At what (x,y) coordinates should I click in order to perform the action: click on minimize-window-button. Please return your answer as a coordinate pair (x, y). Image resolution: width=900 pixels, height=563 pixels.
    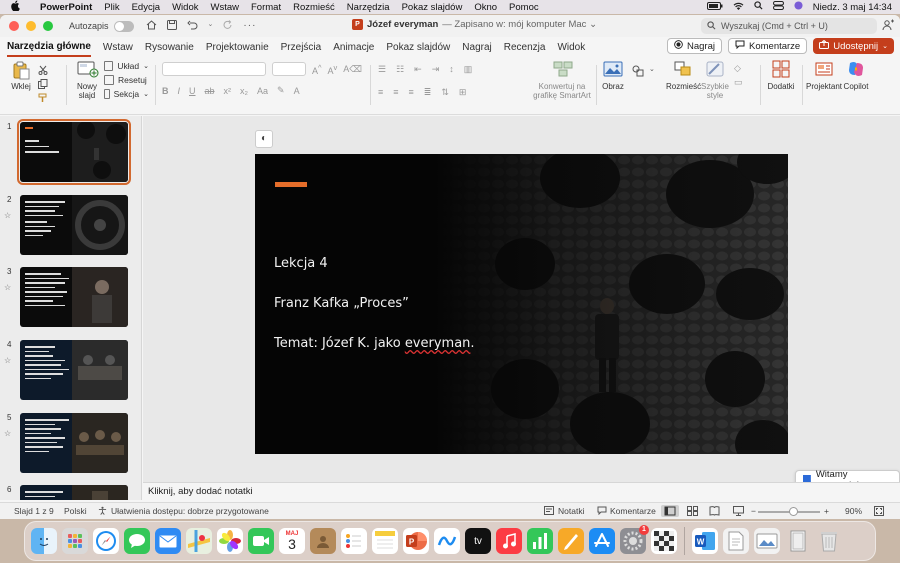
    Looking at the image, I should click on (31, 26).